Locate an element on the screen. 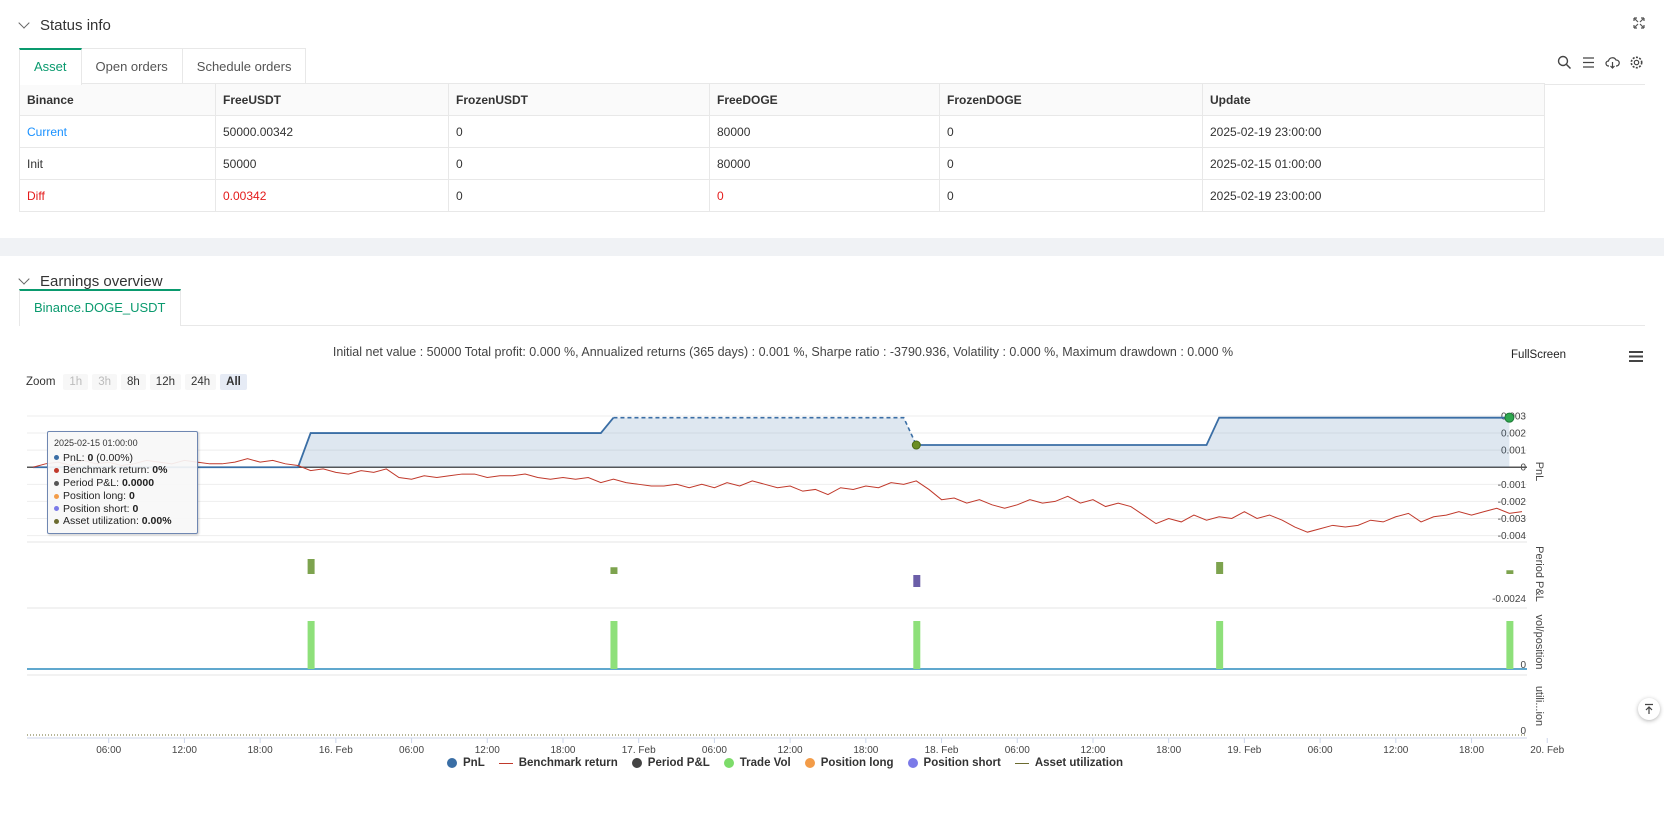 The width and height of the screenshot is (1664, 818). y-axis-label: Period P&L is located at coordinates (1539, 574).